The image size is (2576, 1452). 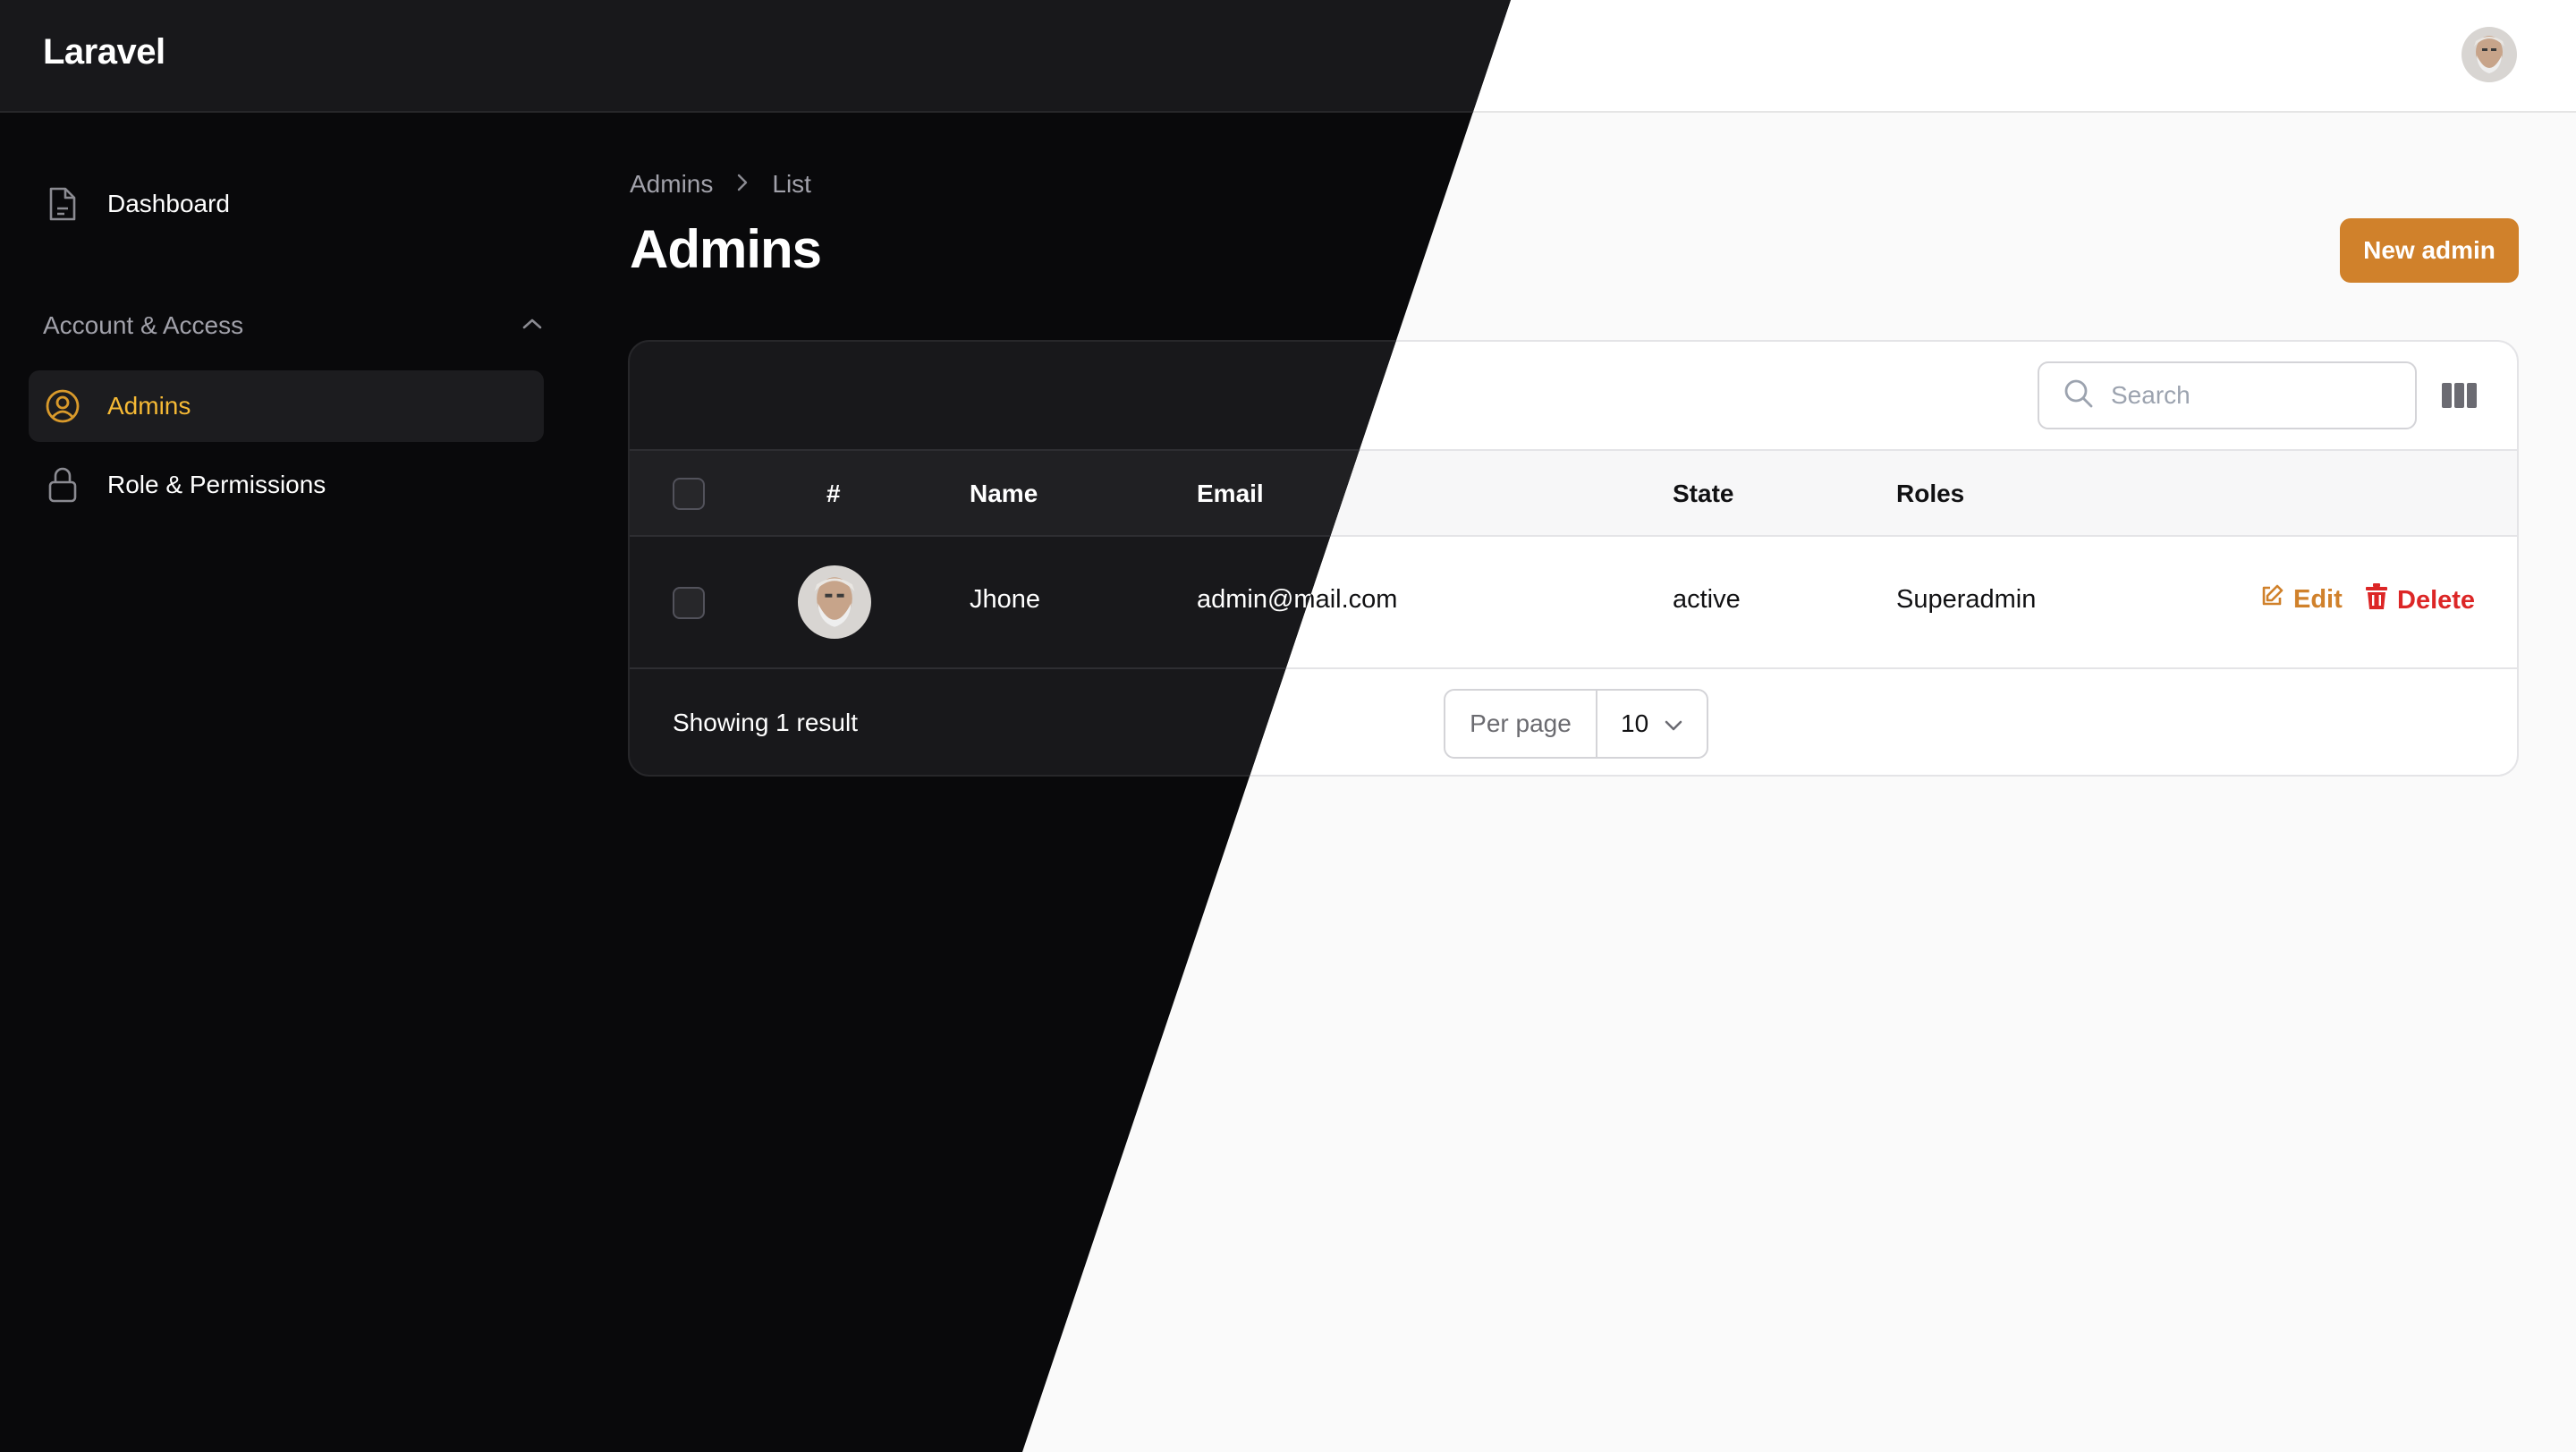 What do you see at coordinates (532, 326) in the screenshot?
I see `chevron-up-icon` at bounding box center [532, 326].